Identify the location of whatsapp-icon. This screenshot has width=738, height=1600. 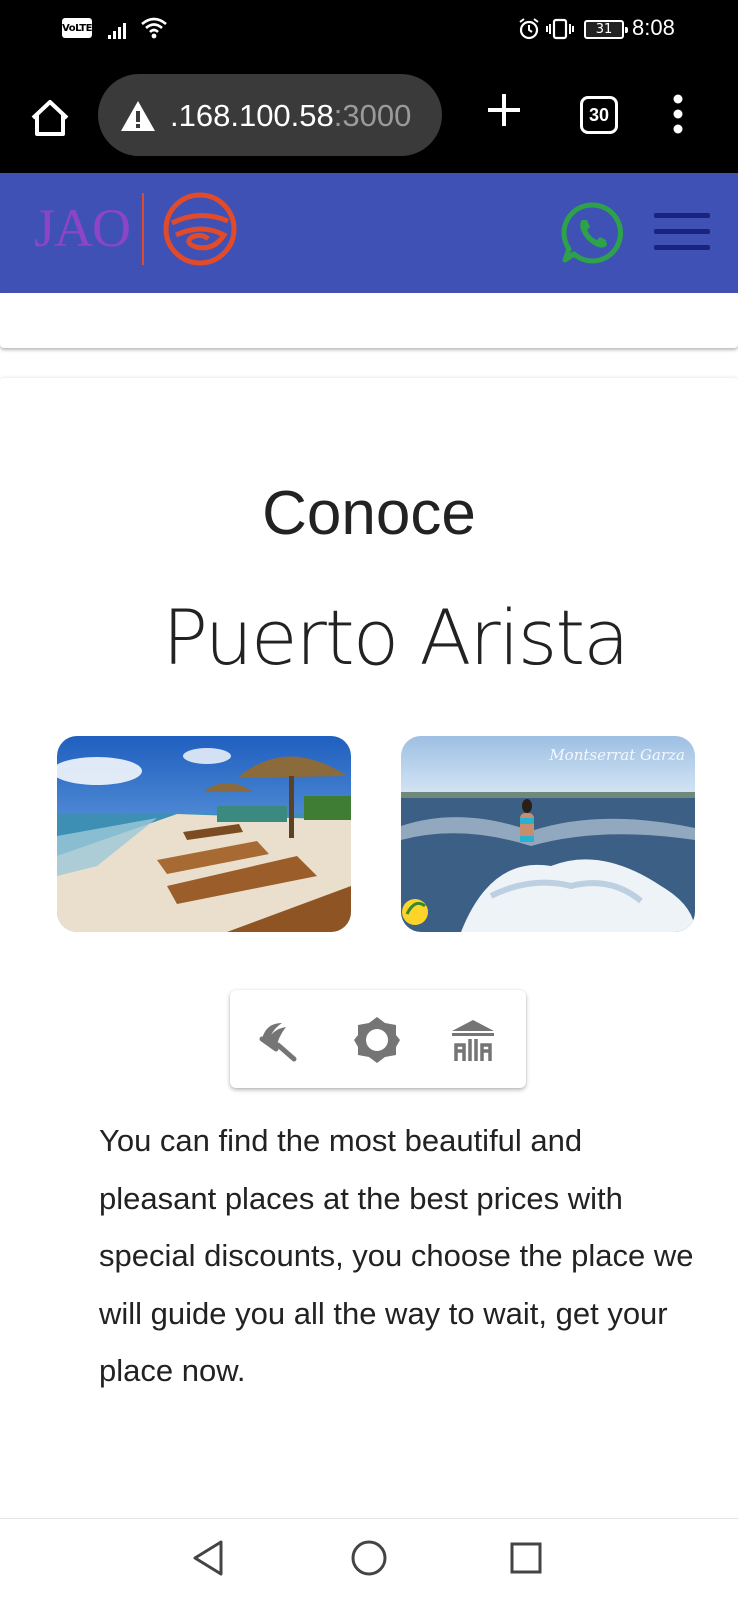
(592, 233).